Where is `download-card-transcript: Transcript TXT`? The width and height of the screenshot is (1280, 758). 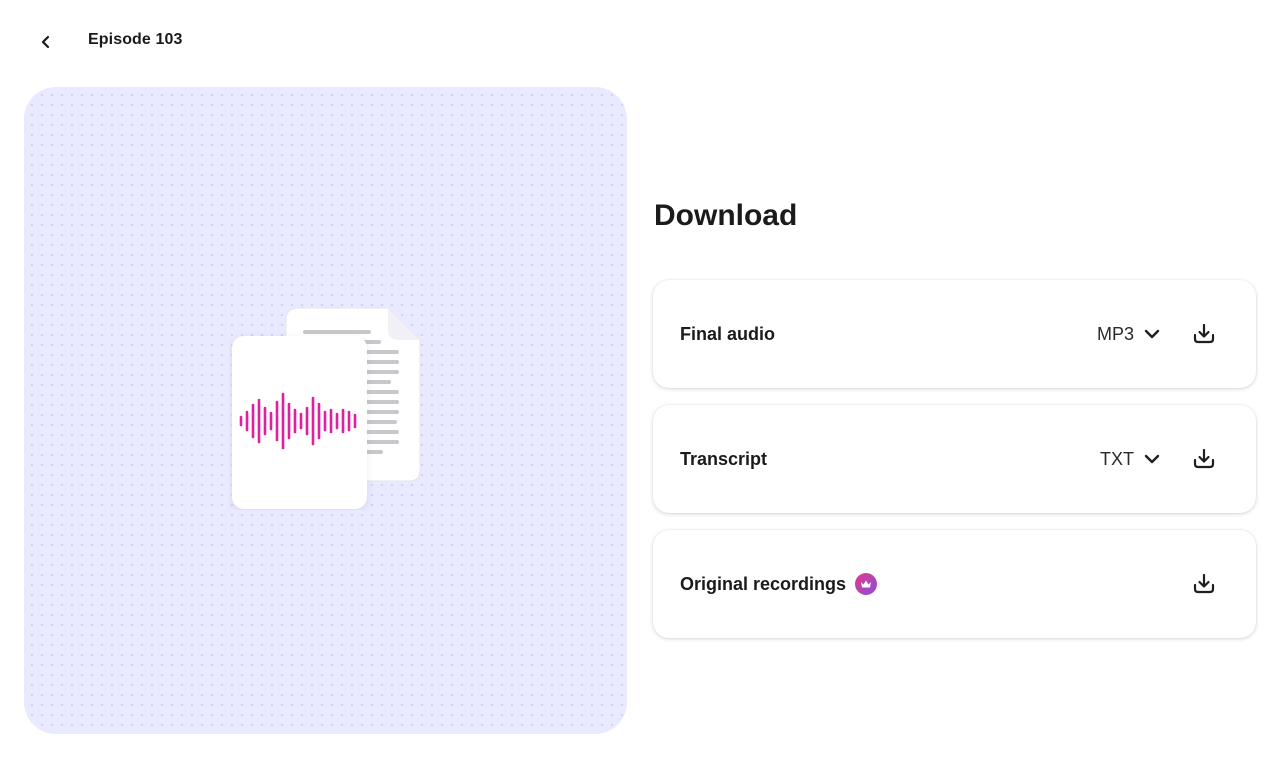
download-card-transcript: Transcript TXT is located at coordinates (954, 459).